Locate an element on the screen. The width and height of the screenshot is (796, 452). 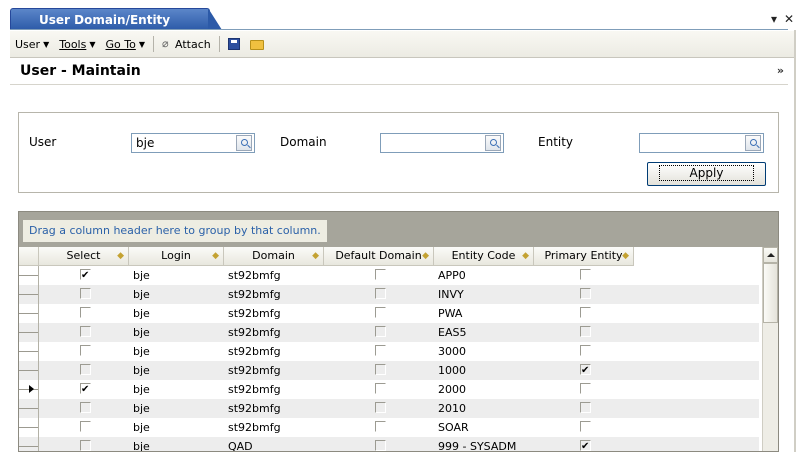
table-row: bje QAD 999 - SYSADM is located at coordinates (389, 444).